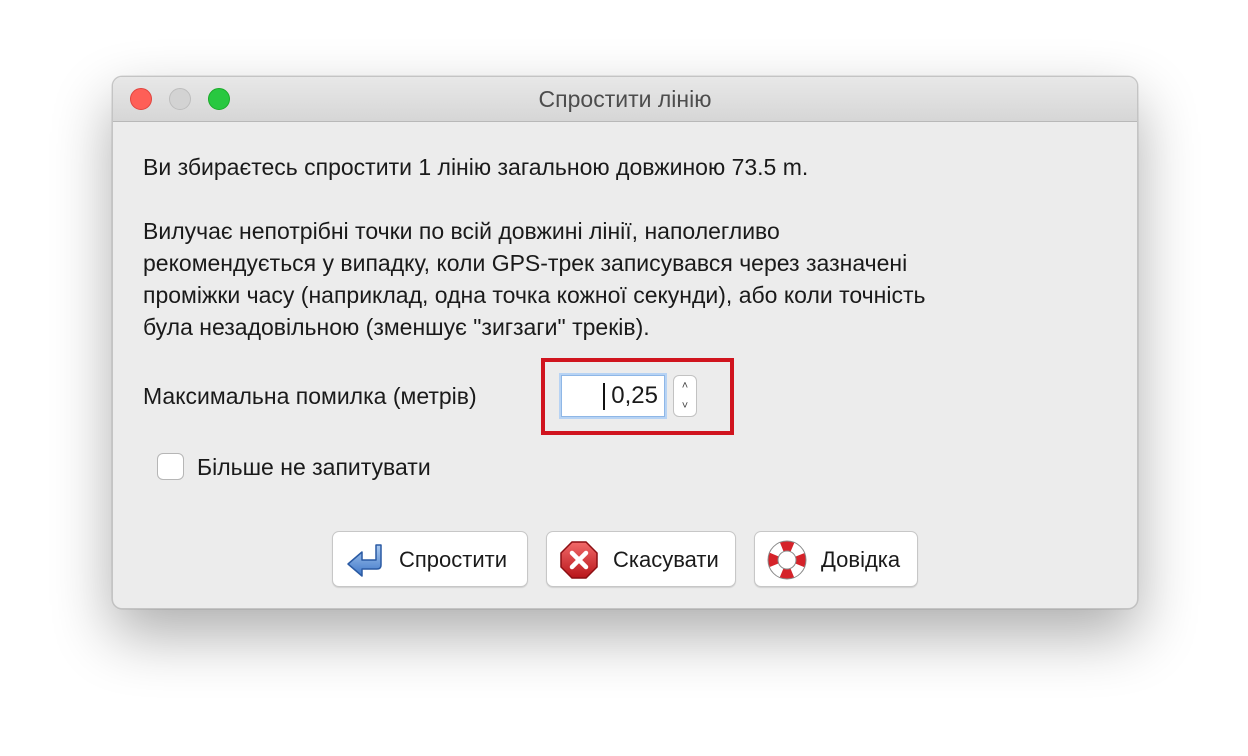 The image size is (1248, 756). I want to click on max-error-stepper: ˄ ˅, so click(685, 396).